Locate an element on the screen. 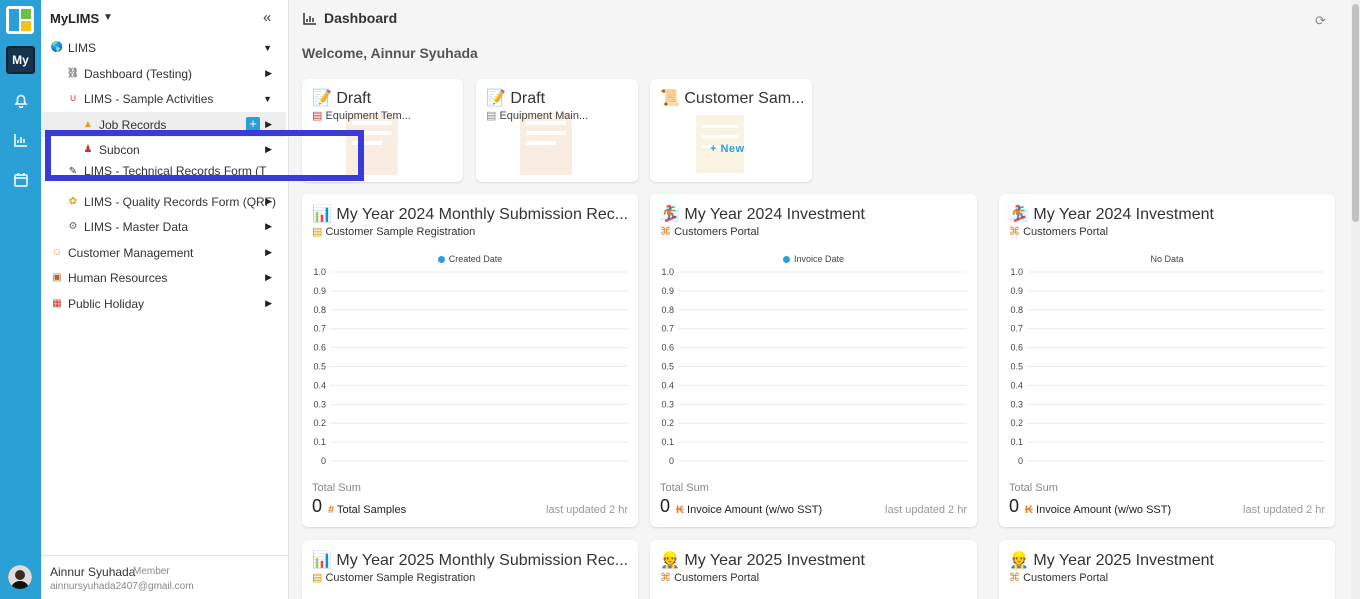 This screenshot has height=599, width=1360. magic-icon: ✎ is located at coordinates (73, 171).